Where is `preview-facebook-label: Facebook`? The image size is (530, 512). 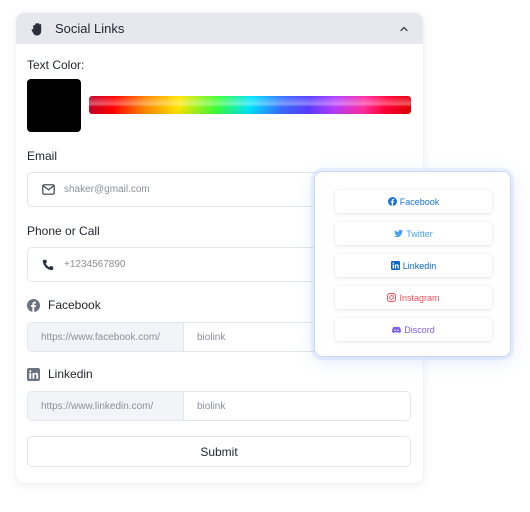 preview-facebook-label: Facebook is located at coordinates (419, 201).